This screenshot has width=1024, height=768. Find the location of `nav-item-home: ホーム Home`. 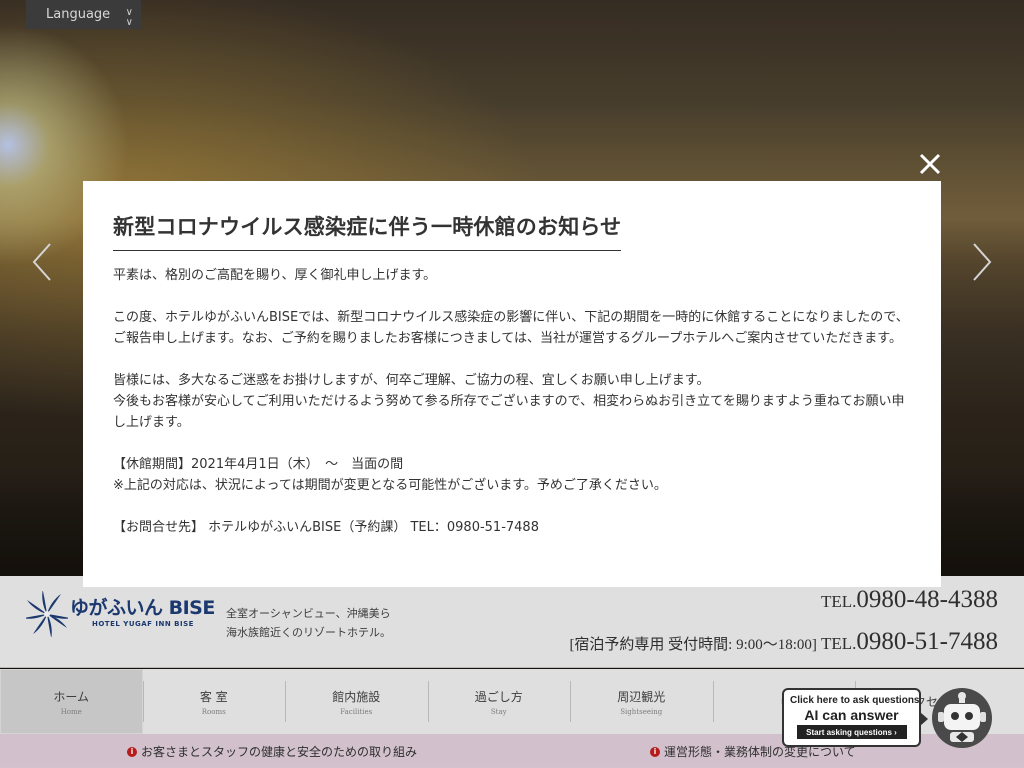

nav-item-home: ホーム Home is located at coordinates (71, 701).